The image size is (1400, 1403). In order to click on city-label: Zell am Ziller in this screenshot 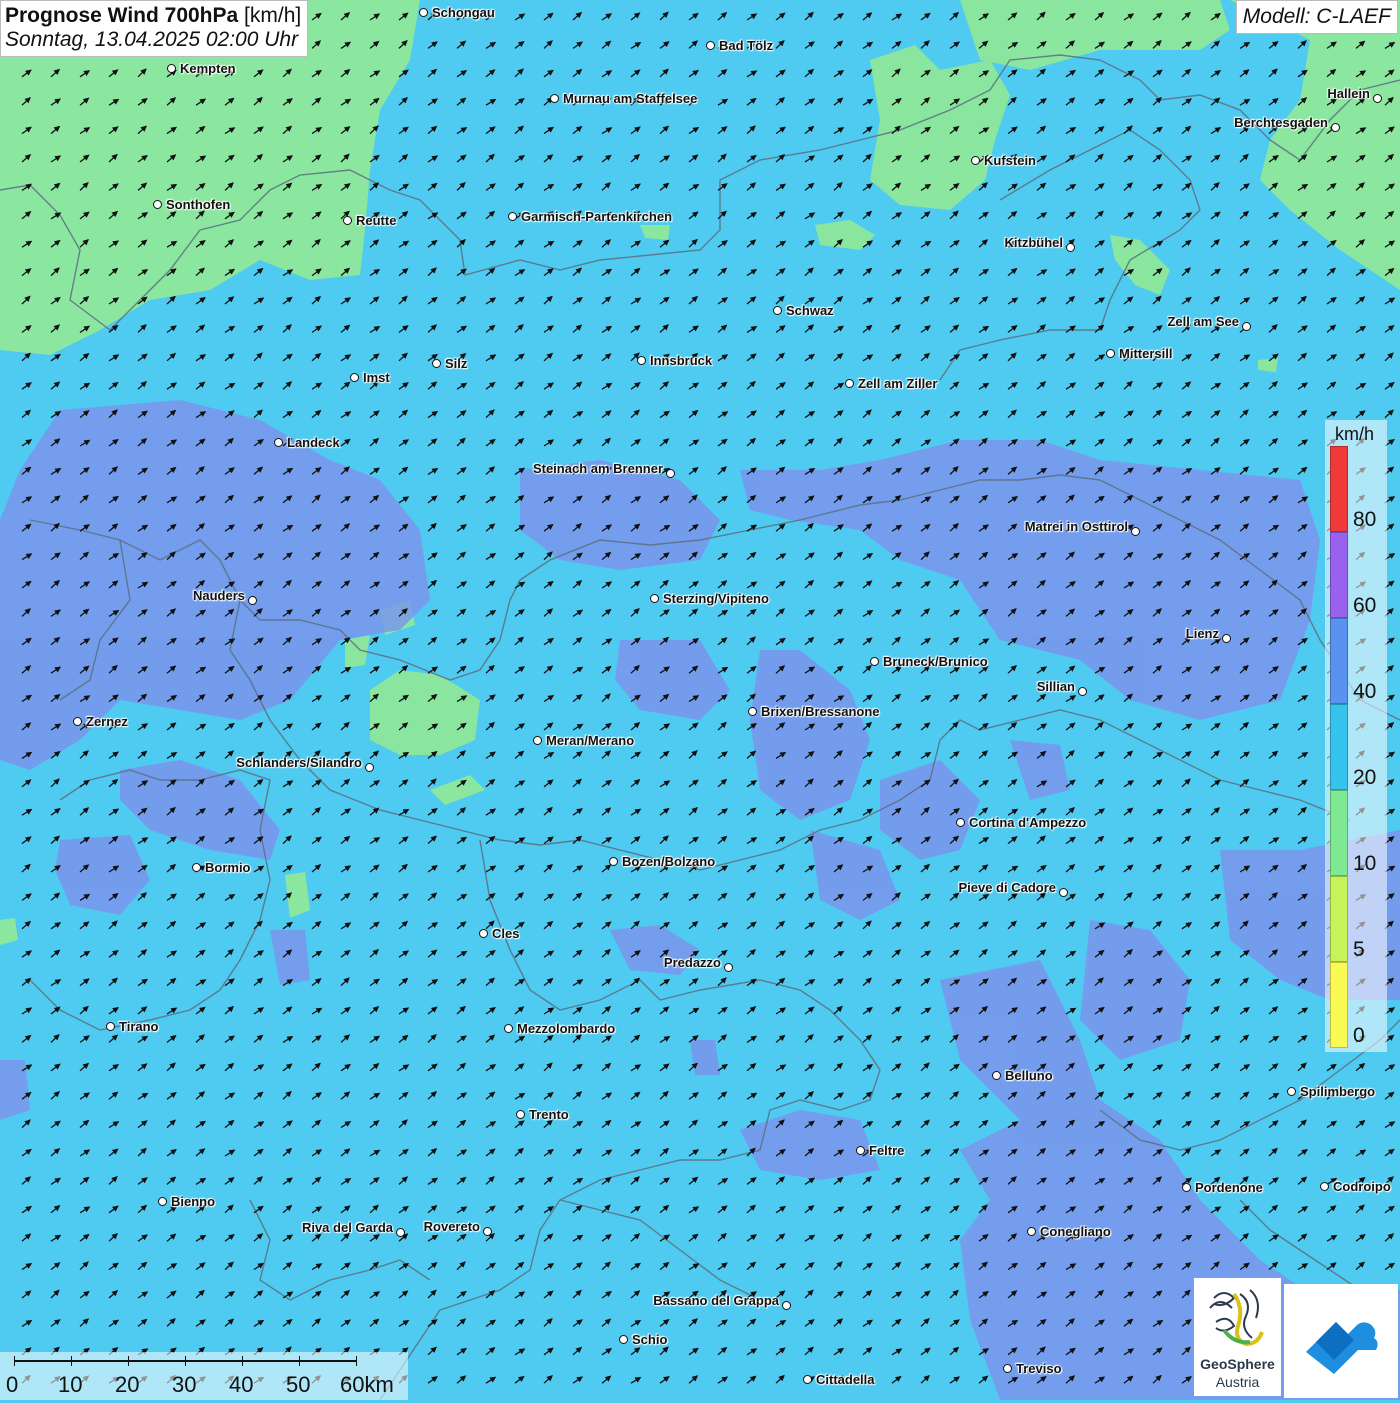, I will do `click(898, 383)`.